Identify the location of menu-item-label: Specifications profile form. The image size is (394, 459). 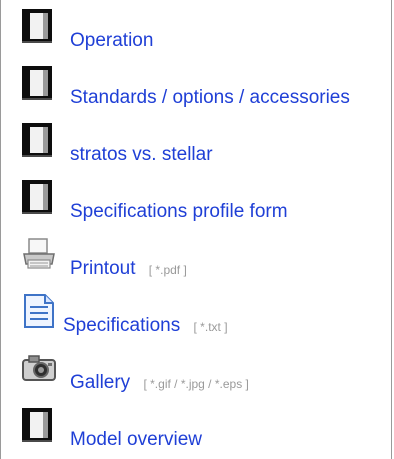
(179, 212).